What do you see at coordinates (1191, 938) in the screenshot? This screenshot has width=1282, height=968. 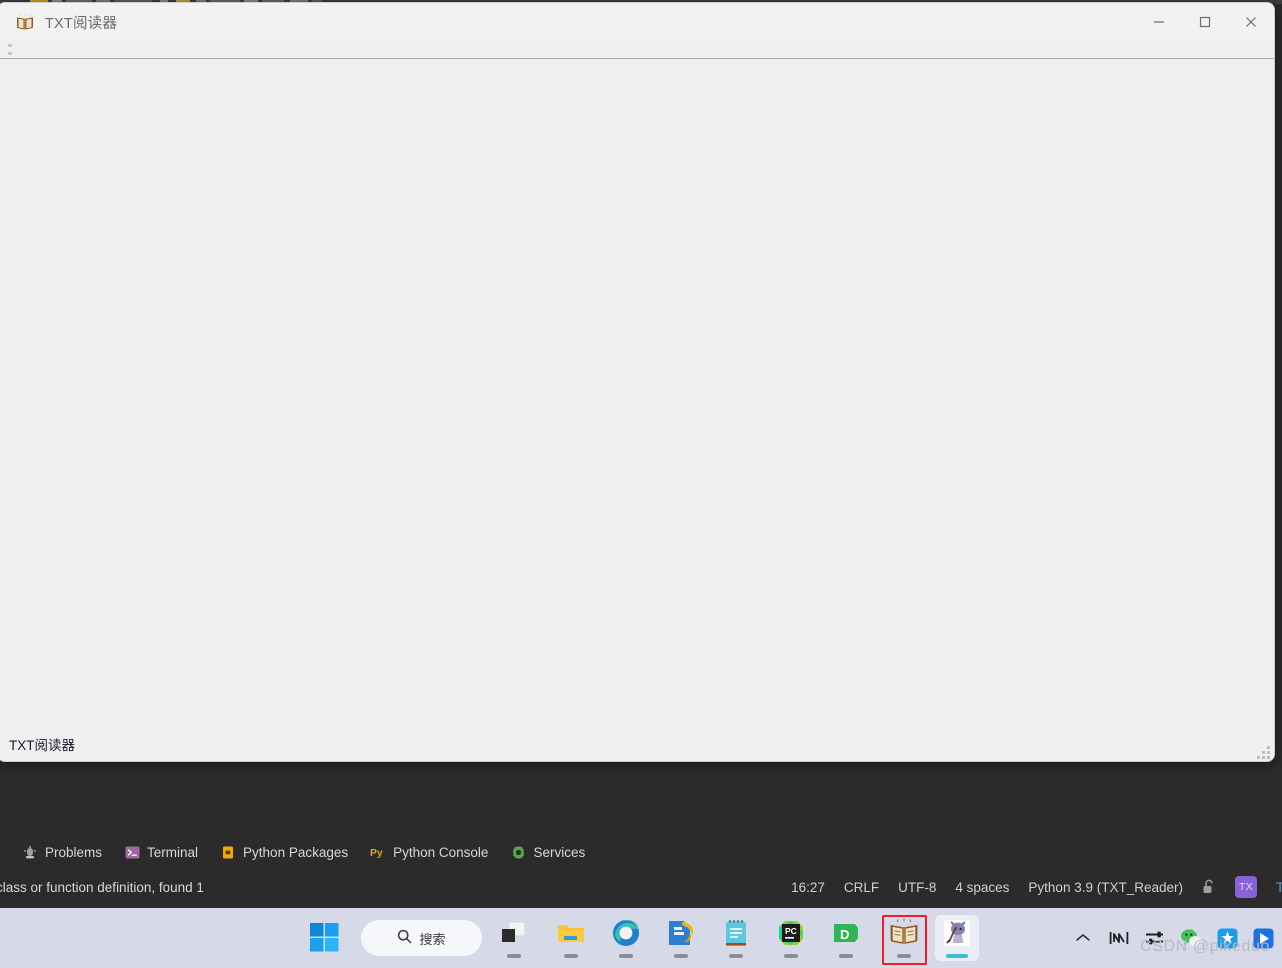 I see `wechat-icon` at bounding box center [1191, 938].